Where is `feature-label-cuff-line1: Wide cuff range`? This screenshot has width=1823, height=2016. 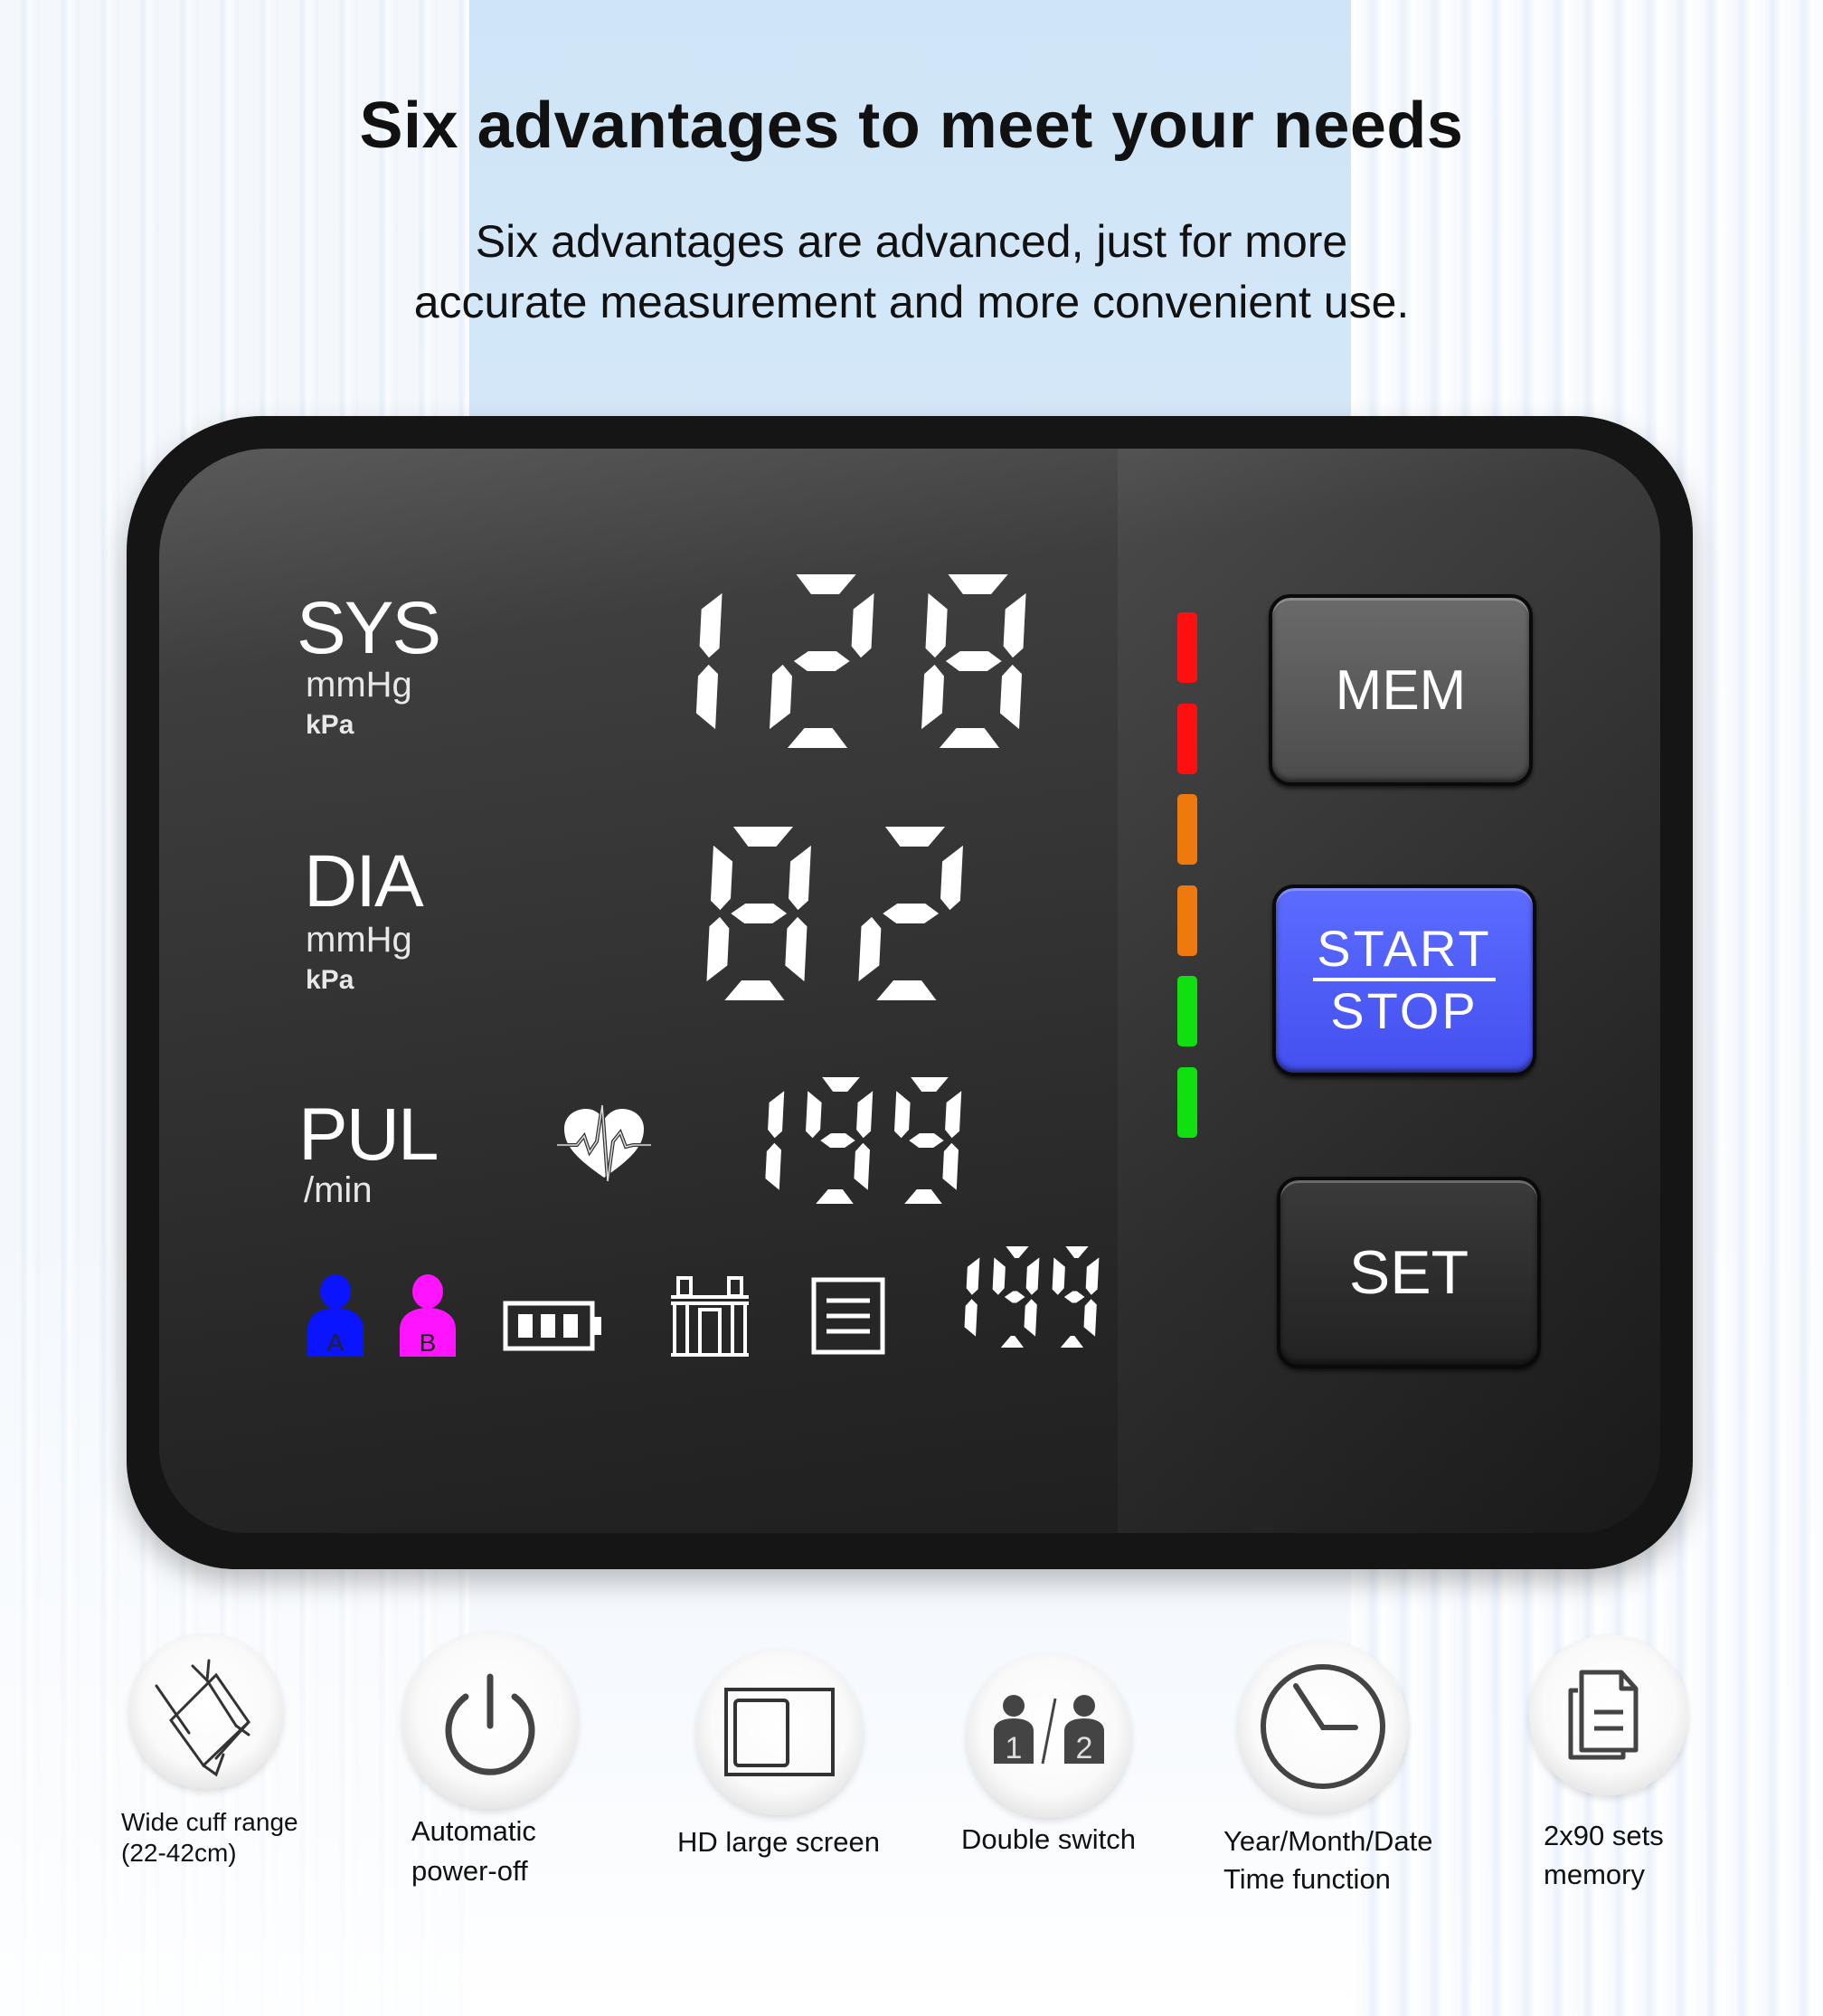
feature-label-cuff-line1: Wide cuff range is located at coordinates (209, 1822).